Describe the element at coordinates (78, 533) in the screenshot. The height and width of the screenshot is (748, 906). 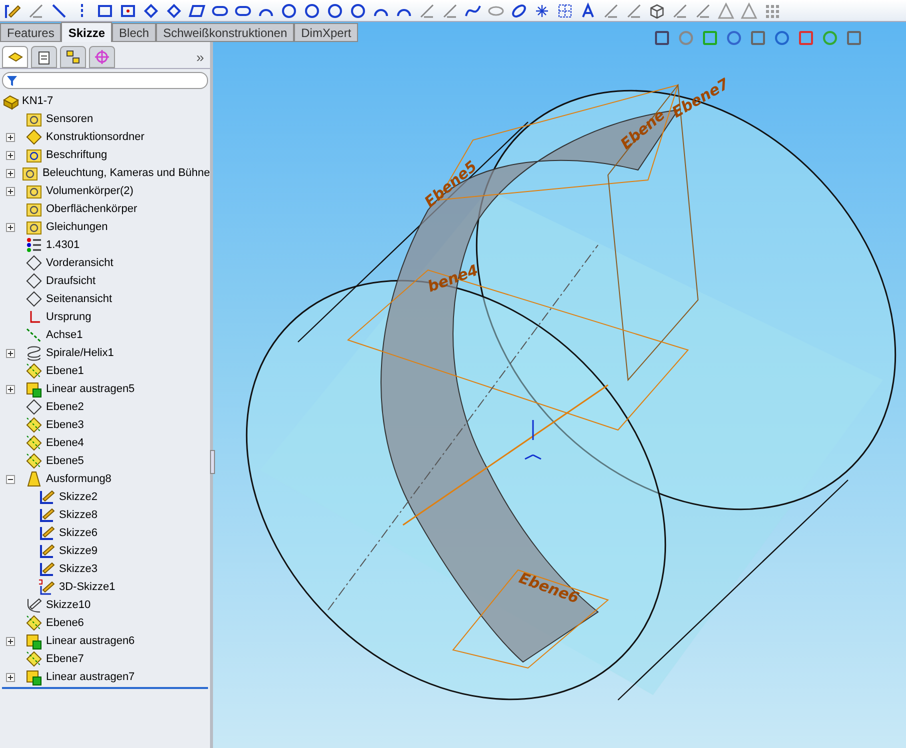
I see `tree-item: Skizze6` at that location.